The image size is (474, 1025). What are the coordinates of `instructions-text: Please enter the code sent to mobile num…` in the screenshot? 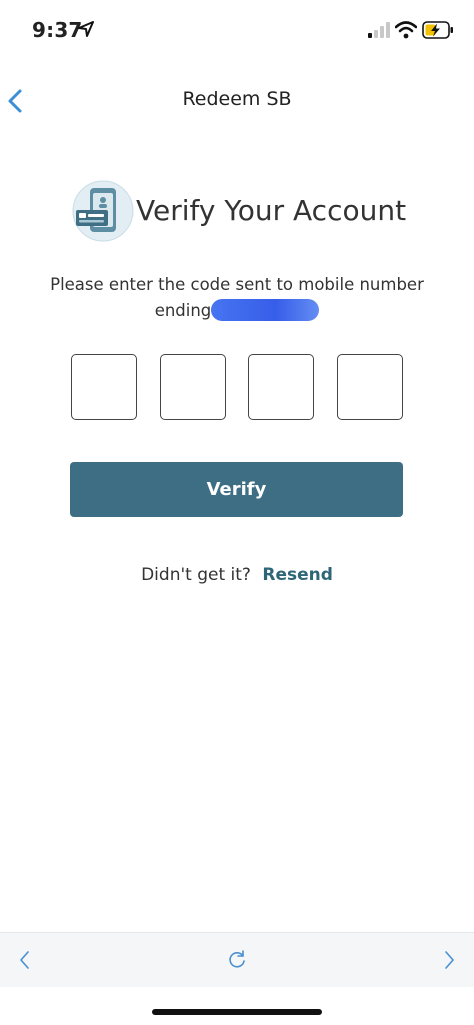 It's located at (237, 298).